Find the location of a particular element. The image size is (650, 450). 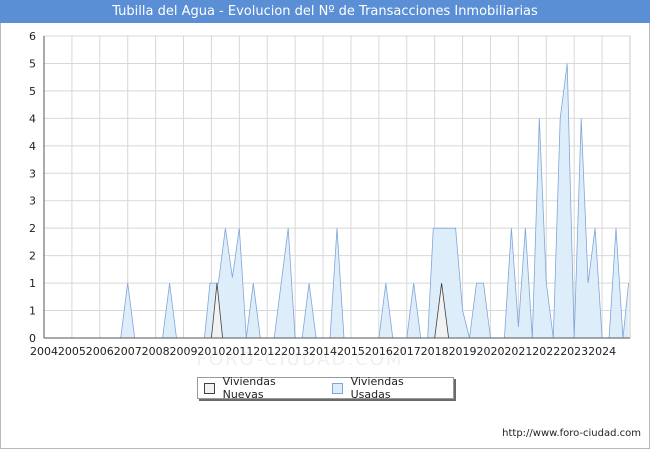

x-tick-label: 2007 is located at coordinates (128, 351).